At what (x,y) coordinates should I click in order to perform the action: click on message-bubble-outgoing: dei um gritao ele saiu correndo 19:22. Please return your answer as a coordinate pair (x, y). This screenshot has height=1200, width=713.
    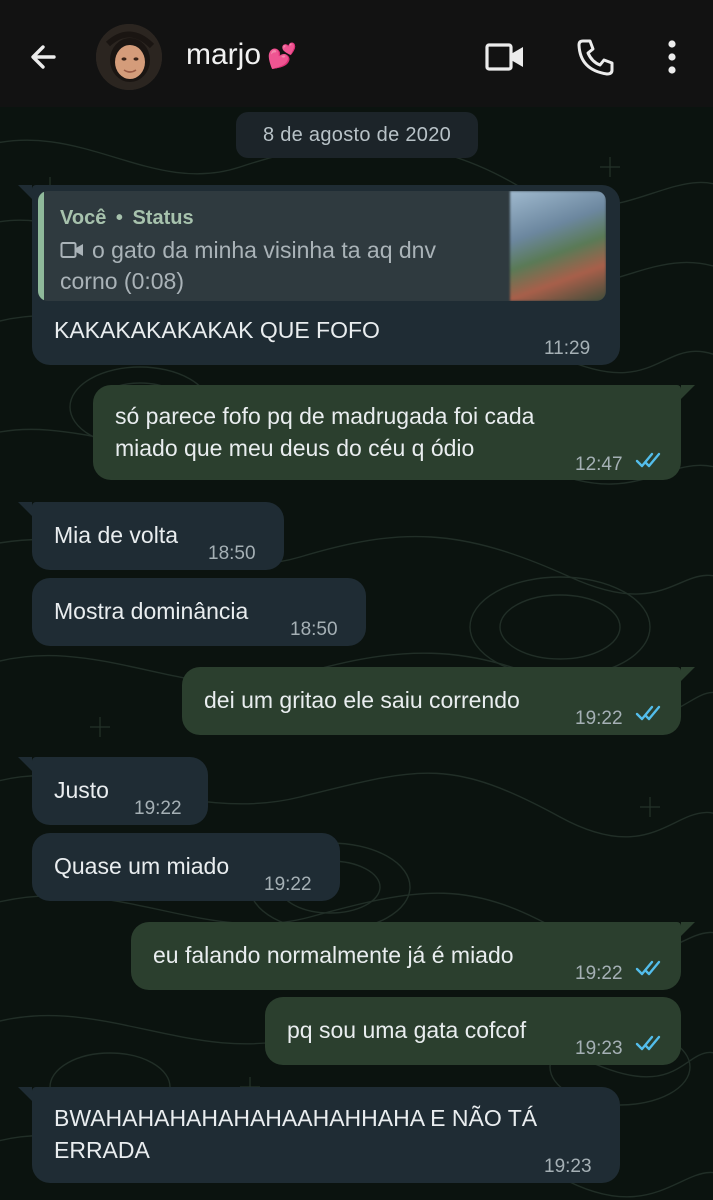
    Looking at the image, I should click on (438, 701).